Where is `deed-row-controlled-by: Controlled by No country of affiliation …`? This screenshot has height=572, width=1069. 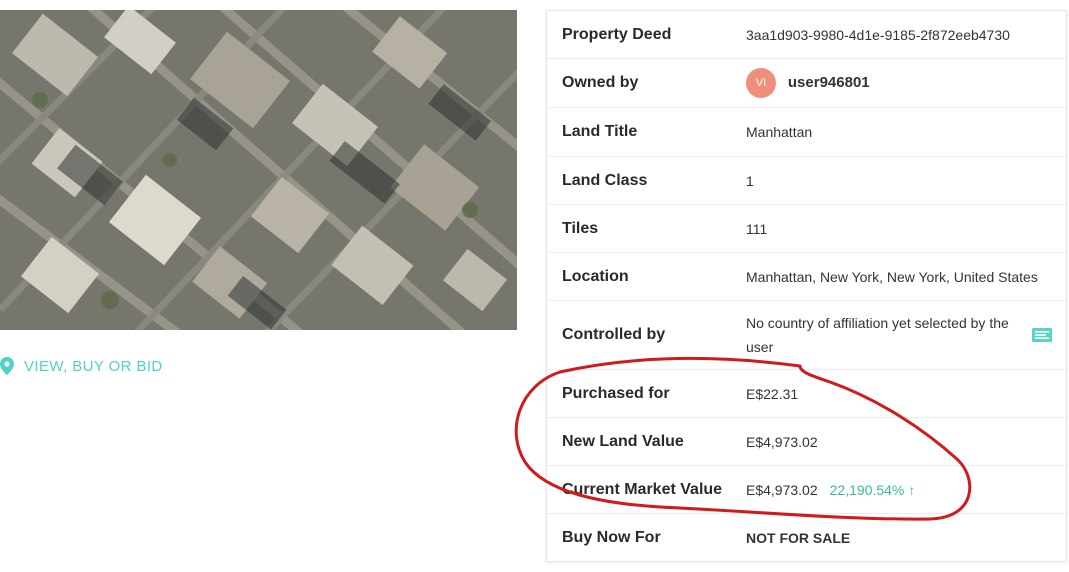
deed-row-controlled-by: Controlled by No country of affiliation … is located at coordinates (806, 335).